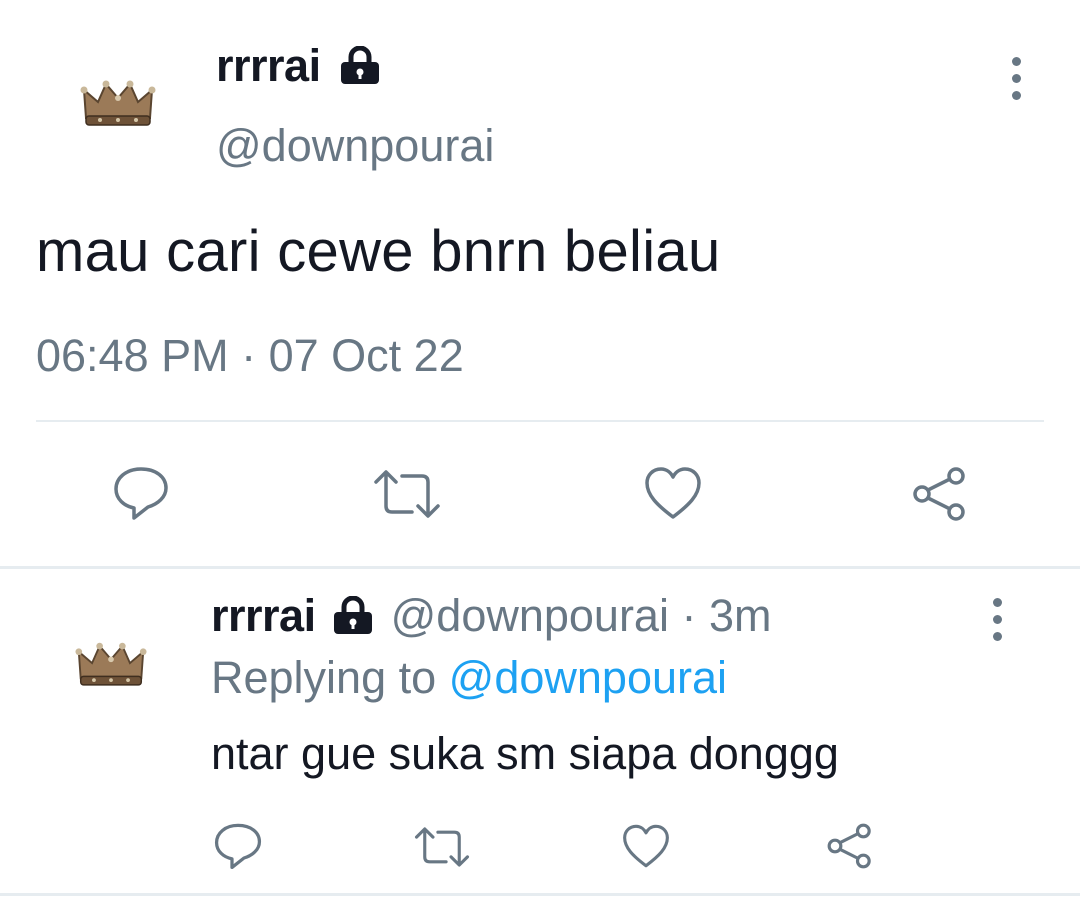 This screenshot has height=897, width=1080. I want to click on replying-to-link: @downpourai, so click(588, 677).